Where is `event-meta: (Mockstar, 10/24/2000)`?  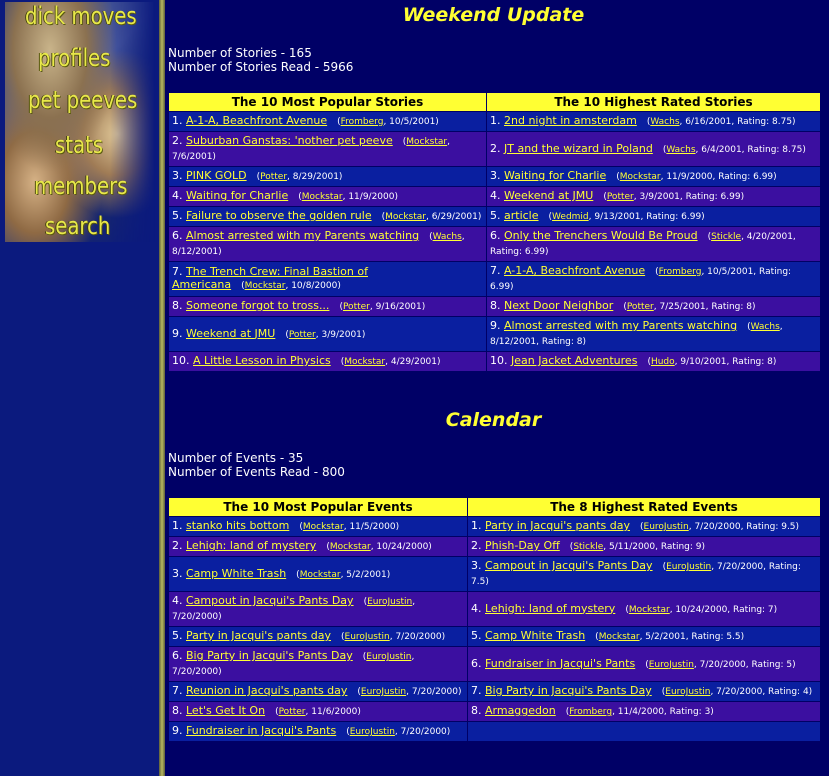
event-meta: (Mockstar, 10/24/2000) is located at coordinates (379, 547).